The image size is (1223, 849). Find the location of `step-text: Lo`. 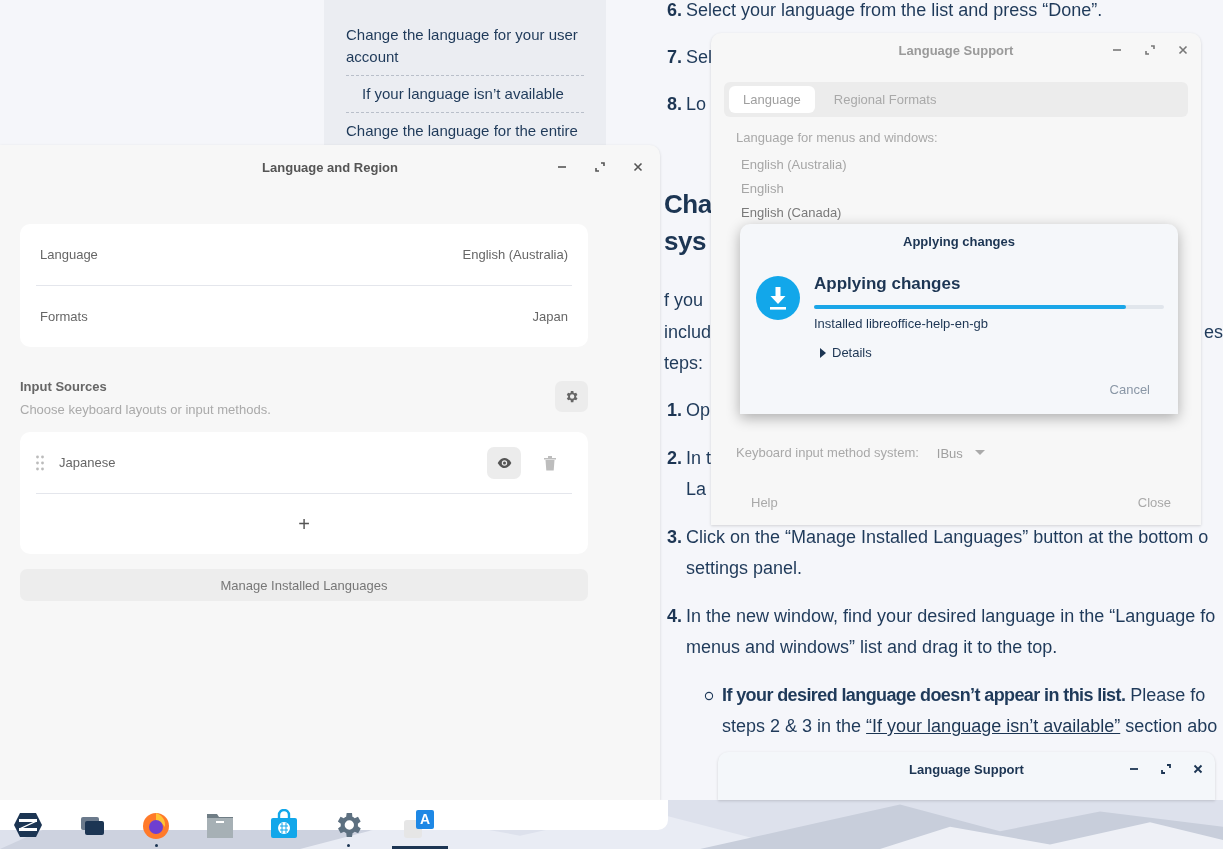

step-text: Lo is located at coordinates (696, 104).